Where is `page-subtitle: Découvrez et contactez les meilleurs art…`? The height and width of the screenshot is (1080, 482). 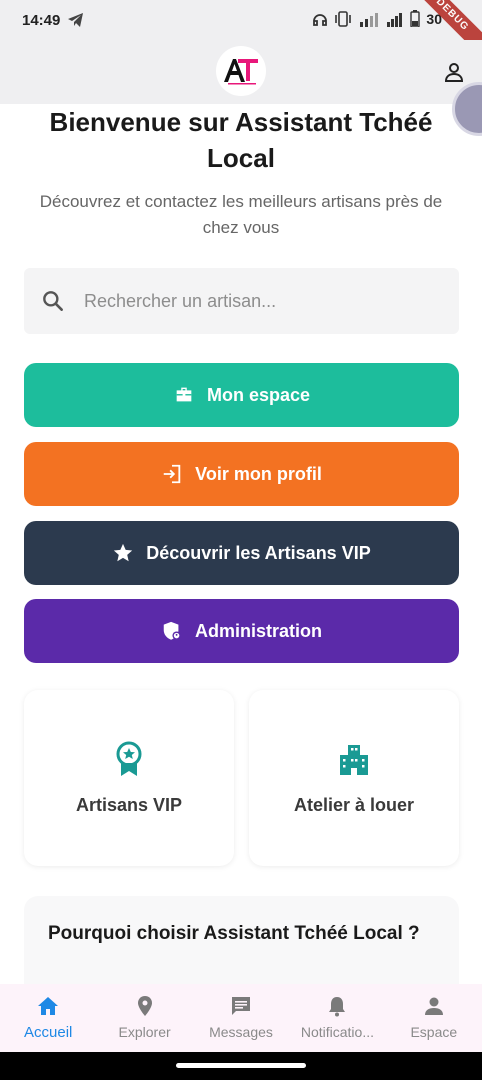
page-subtitle: Découvrez et contactez les meilleurs art… is located at coordinates (241, 214).